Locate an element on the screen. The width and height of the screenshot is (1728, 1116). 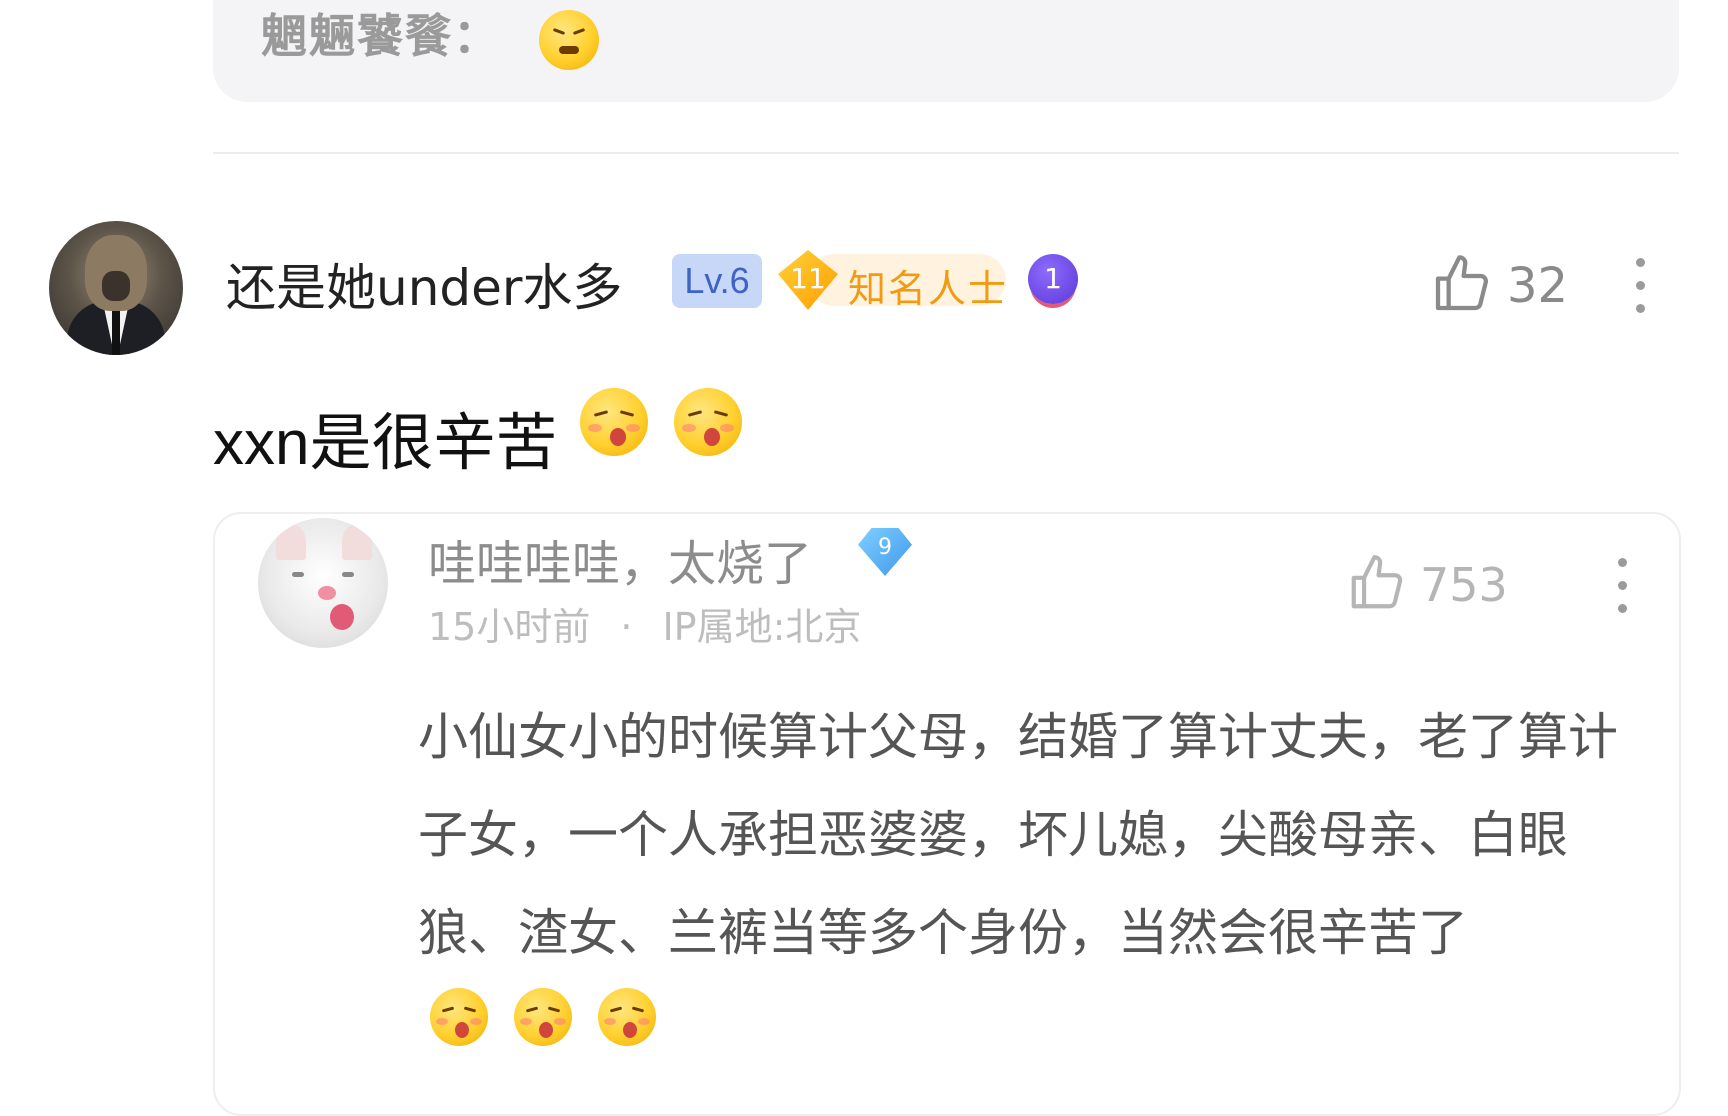
comment-divider is located at coordinates (946, 153).